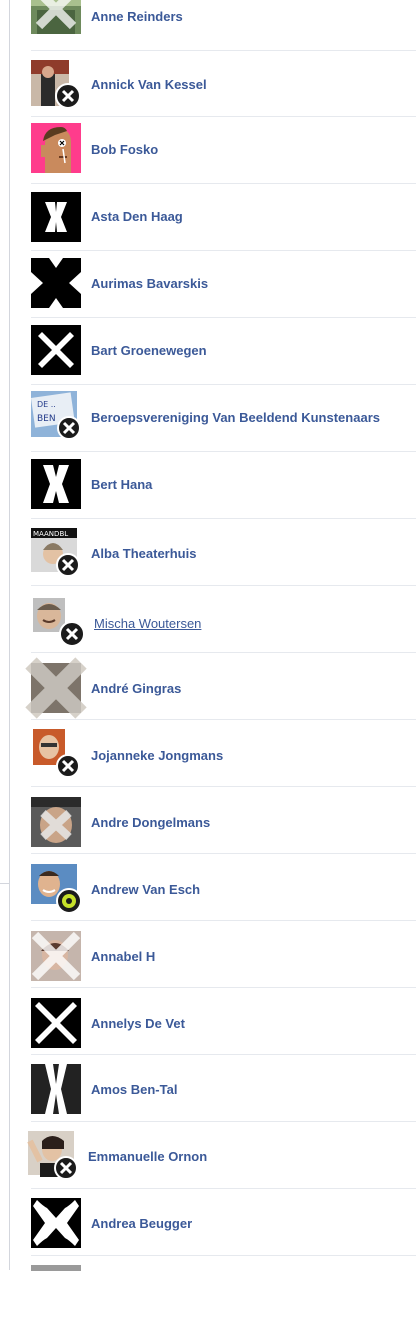 The width and height of the screenshot is (416, 1323). What do you see at coordinates (123, 956) in the screenshot?
I see `friend-name-link: Annabel H` at bounding box center [123, 956].